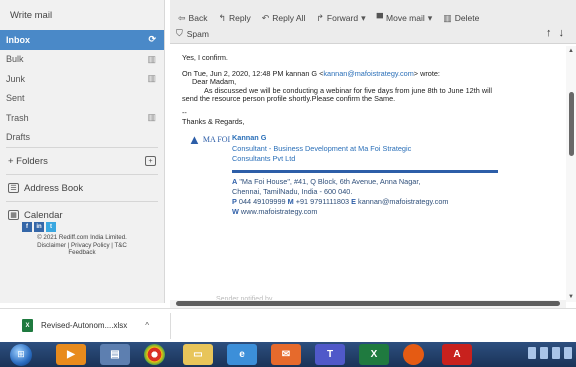 The width and height of the screenshot is (576, 367). I want to click on address-book-link: ☰ Address Book, so click(82, 188).